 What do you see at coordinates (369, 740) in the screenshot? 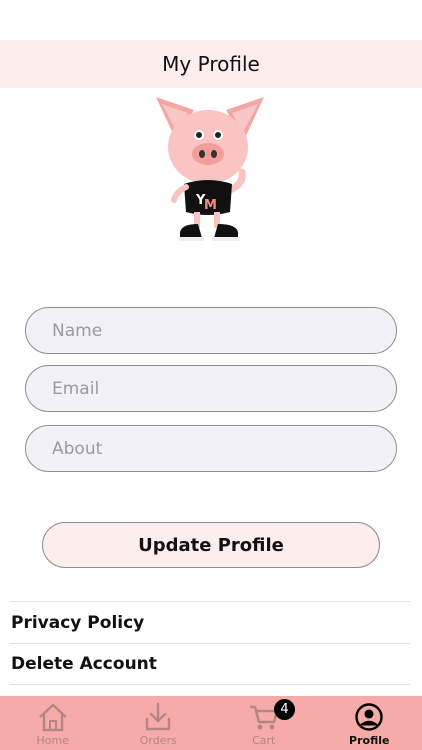
I see `tab-profile-label: Profile` at bounding box center [369, 740].